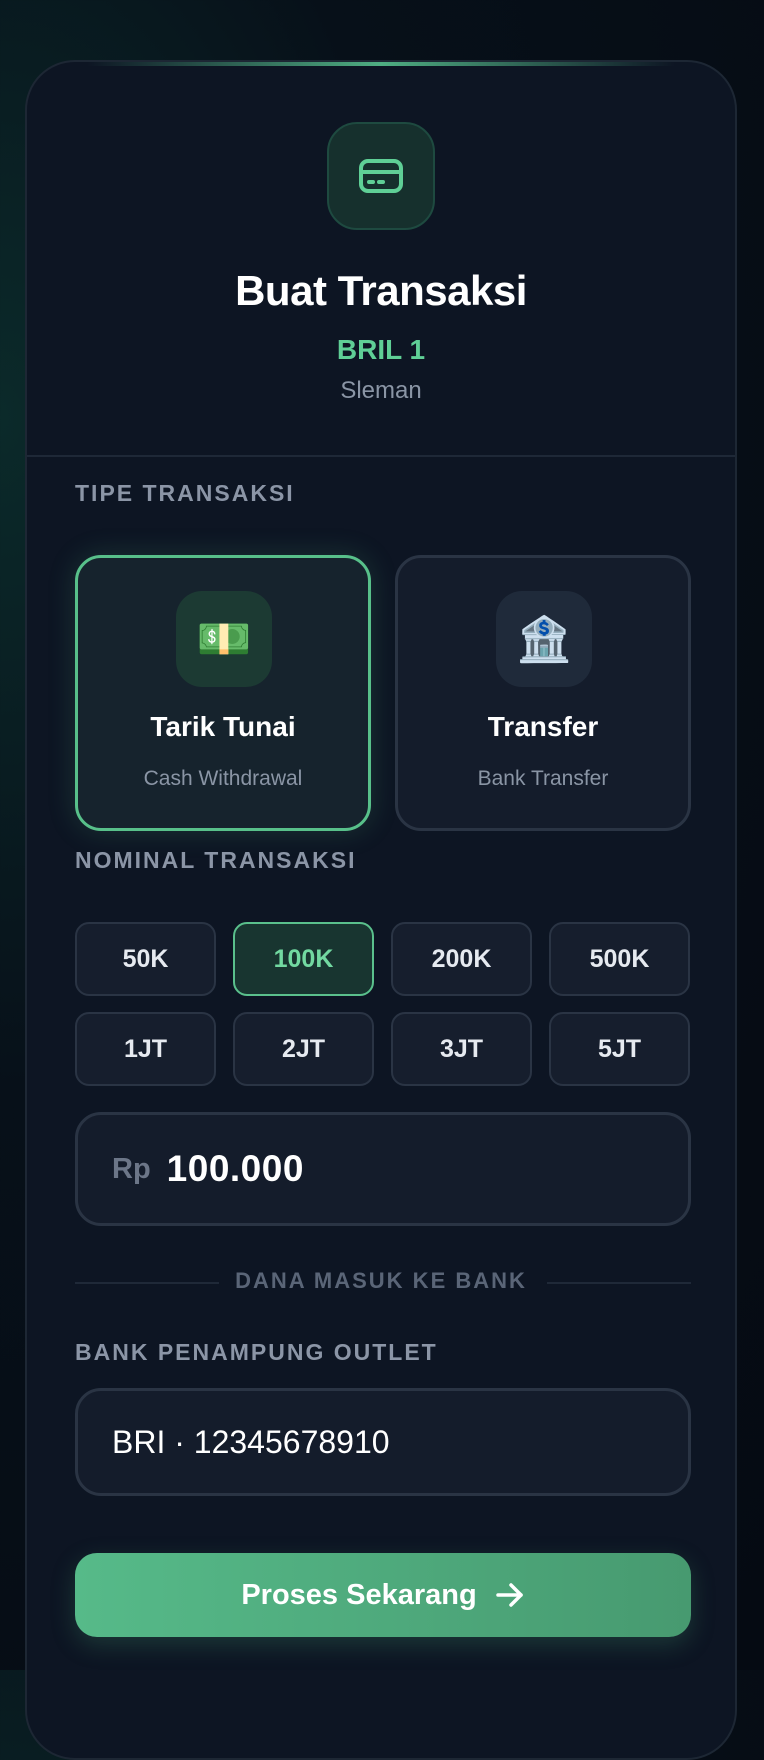  I want to click on separator-text: DANA MASUK KE BANK, so click(381, 1280).